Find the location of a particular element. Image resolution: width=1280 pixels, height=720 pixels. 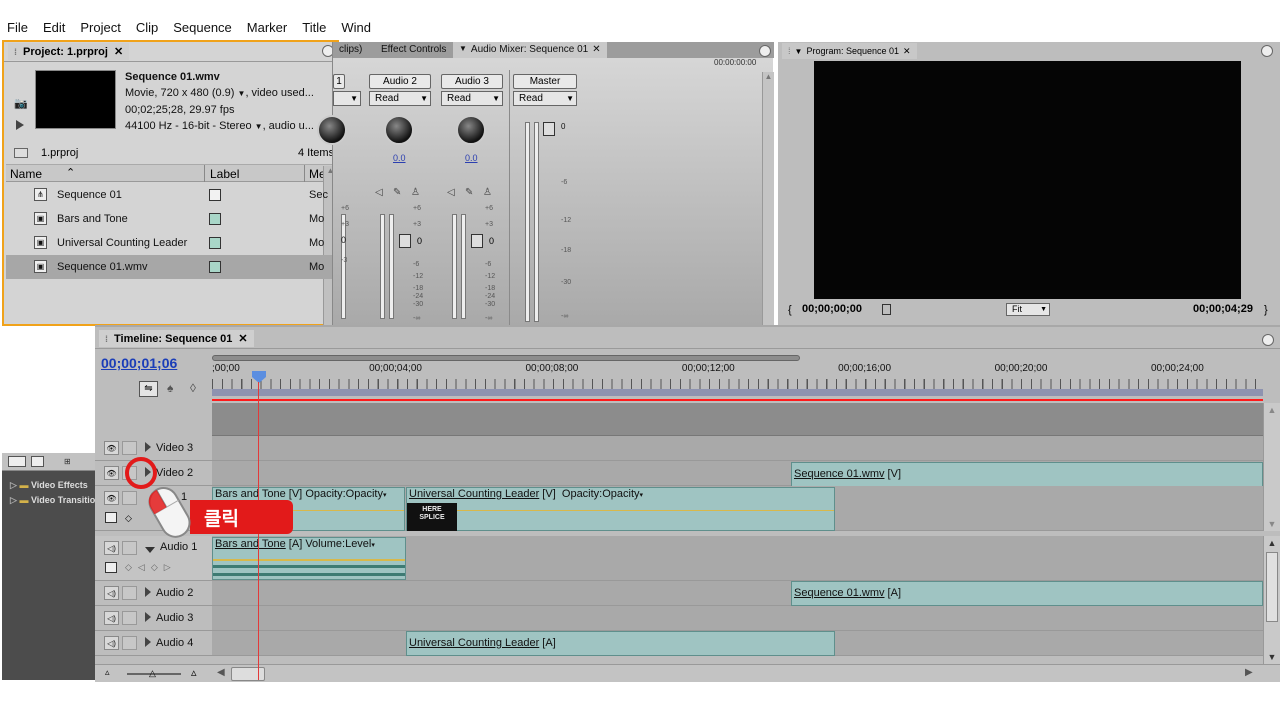

tab-effect-controls: Effect Controls is located at coordinates (413, 49).